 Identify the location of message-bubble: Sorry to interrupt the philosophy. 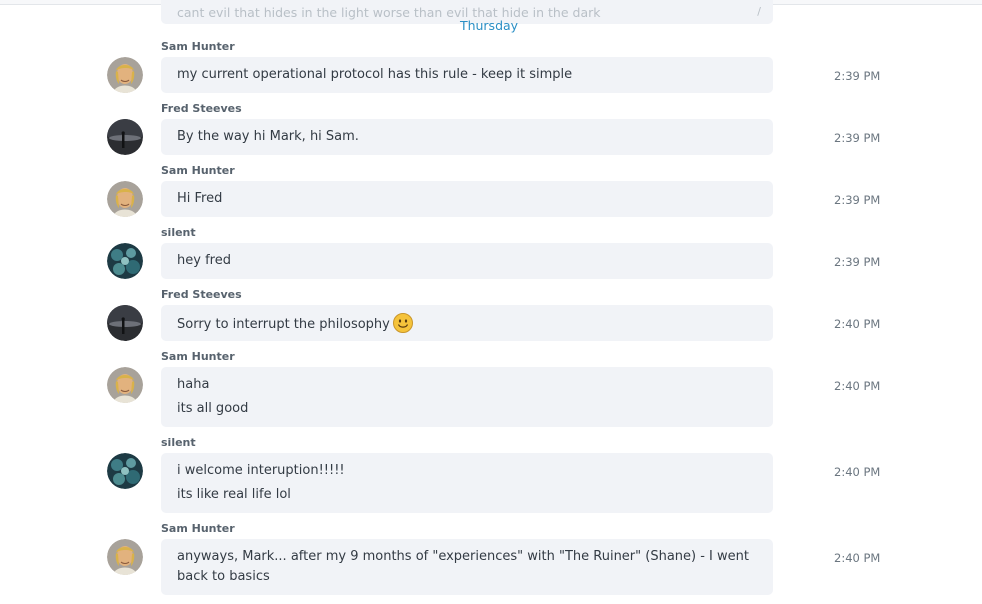
(467, 323).